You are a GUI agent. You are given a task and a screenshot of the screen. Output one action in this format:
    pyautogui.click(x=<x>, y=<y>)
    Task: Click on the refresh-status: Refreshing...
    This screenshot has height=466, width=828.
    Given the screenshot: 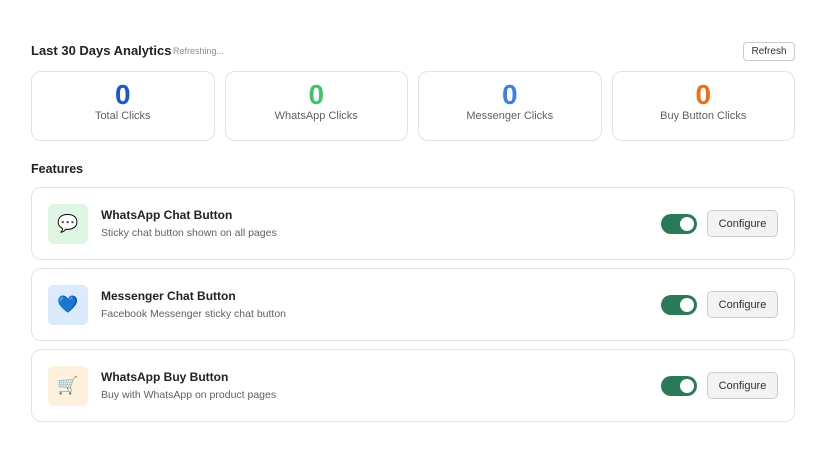 What is the action you would take?
    pyautogui.click(x=199, y=51)
    